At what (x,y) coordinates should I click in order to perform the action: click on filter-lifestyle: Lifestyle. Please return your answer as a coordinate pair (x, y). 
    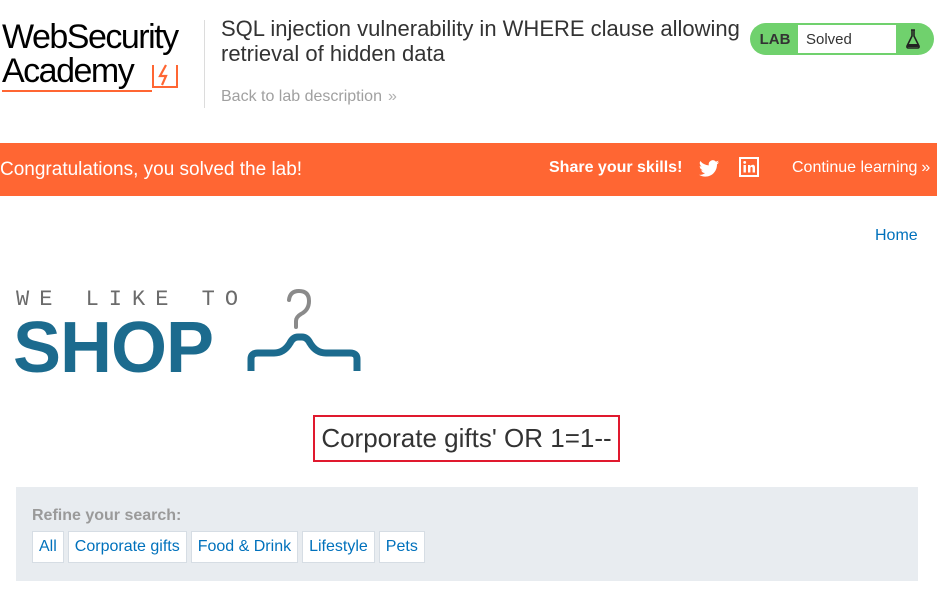
    Looking at the image, I should click on (338, 547).